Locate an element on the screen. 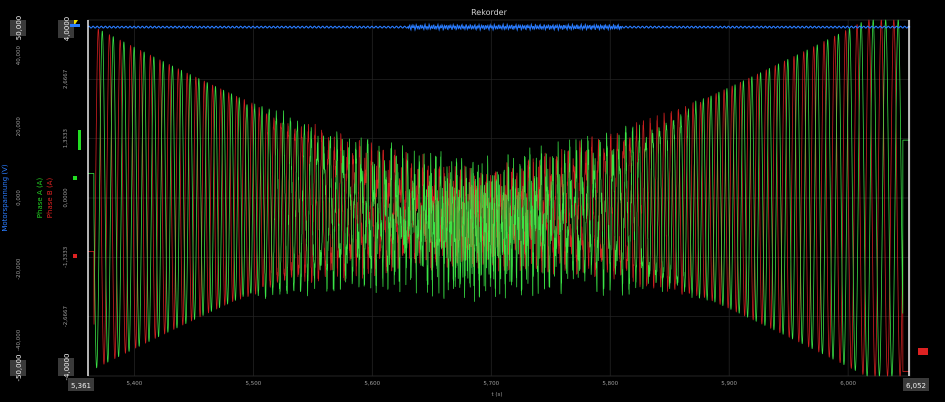 Image resolution: width=945 pixels, height=402 pixels. voltage-axis-label: Motorspannung (V) is located at coordinates (5, 198).